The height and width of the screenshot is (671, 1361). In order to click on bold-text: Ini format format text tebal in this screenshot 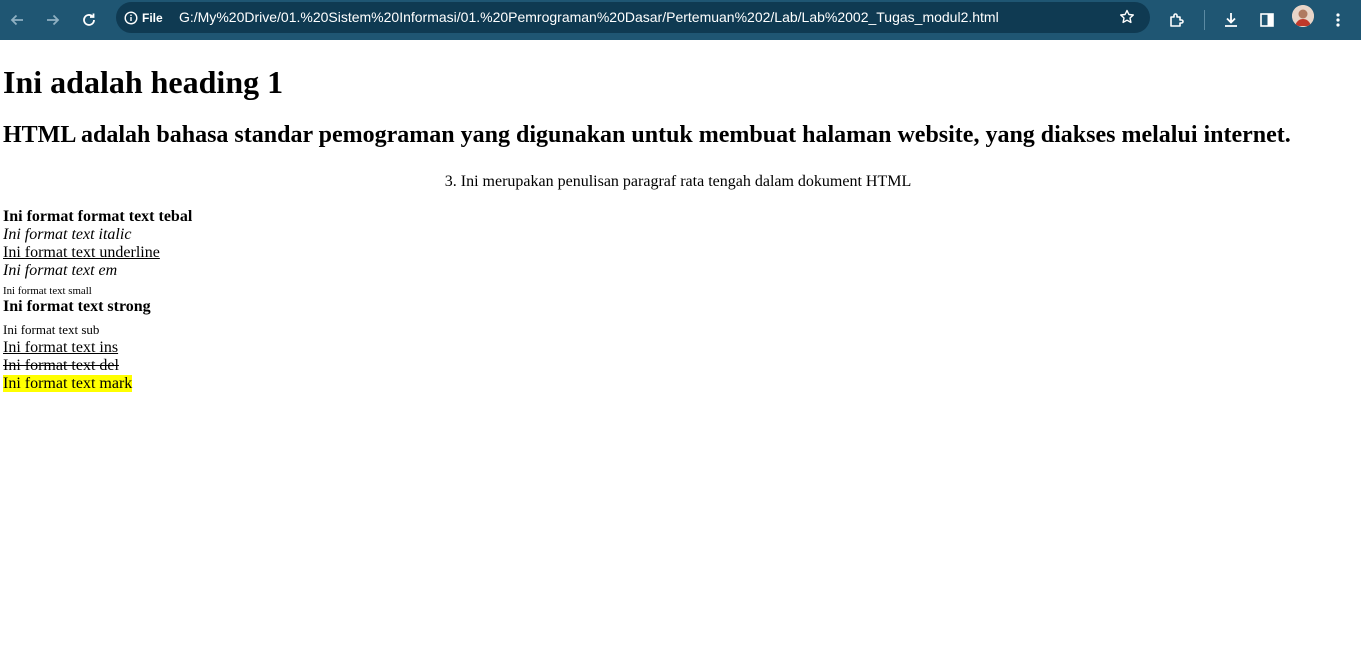, I will do `click(98, 216)`.